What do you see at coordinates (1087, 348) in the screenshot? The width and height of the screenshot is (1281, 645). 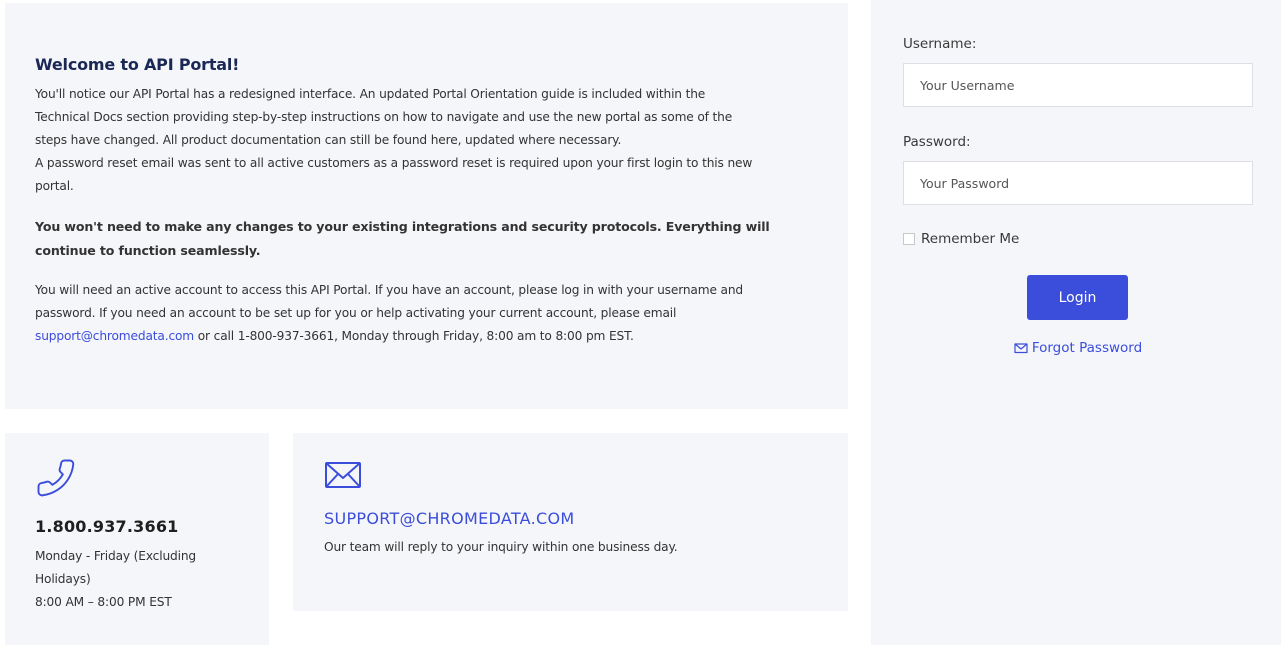 I see `forgot-password-label: Forgot Password` at bounding box center [1087, 348].